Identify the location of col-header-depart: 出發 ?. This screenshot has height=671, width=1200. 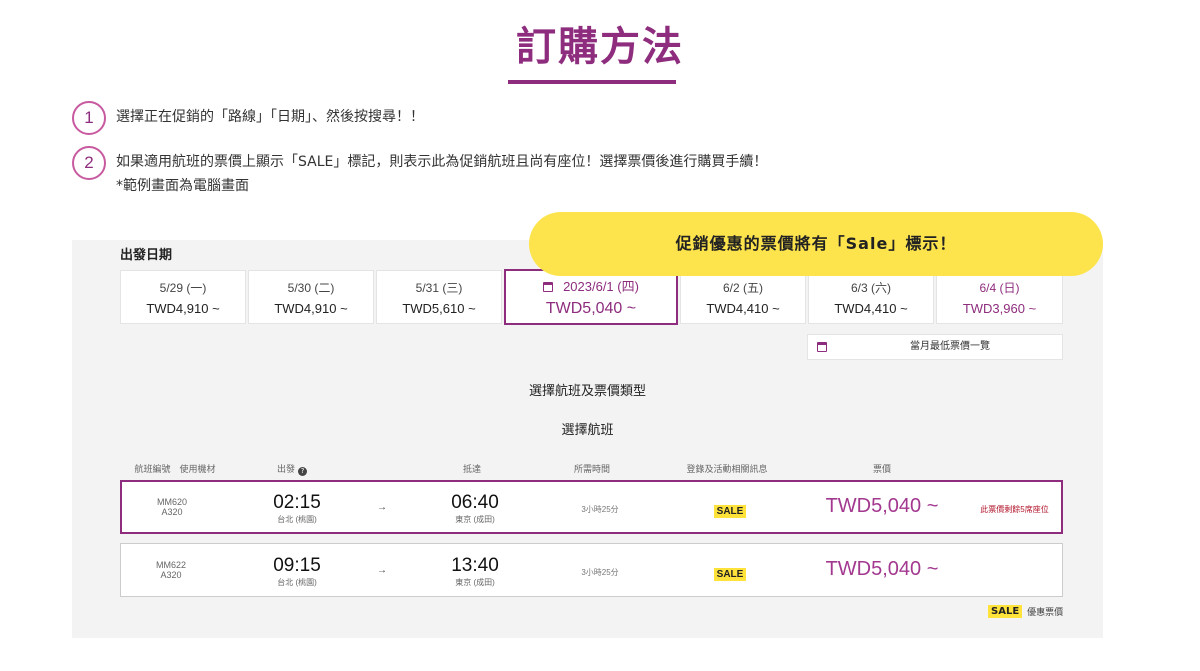
(292, 469).